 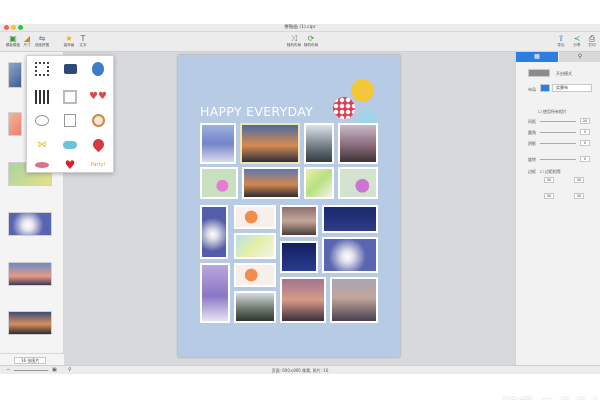 I want to click on merge-button: ⇋ 双面拼图, so click(x=42, y=42).